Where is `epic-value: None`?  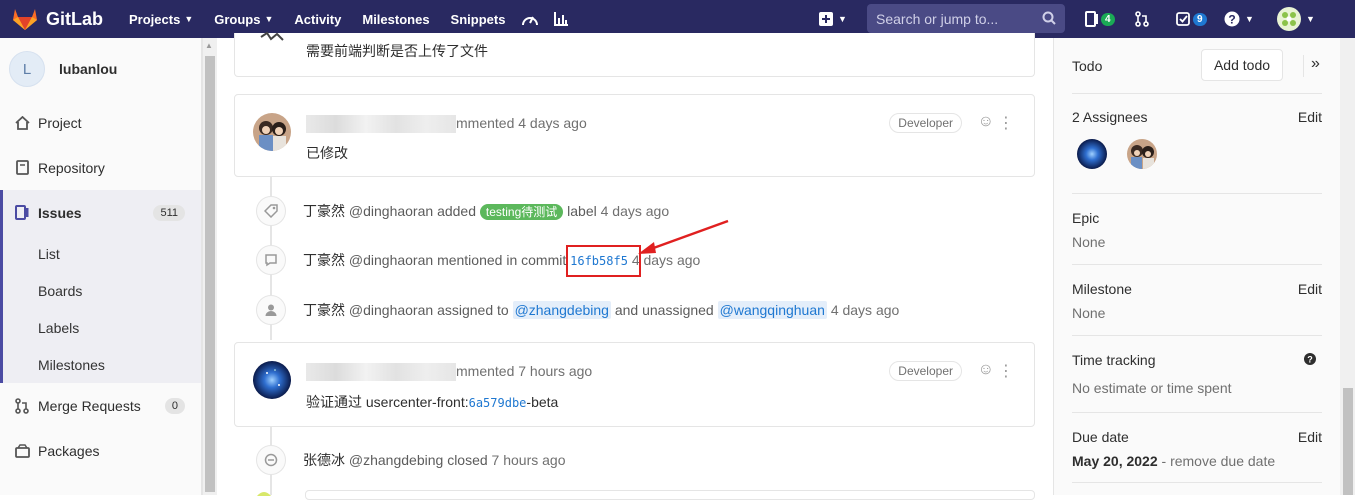
epic-value: None is located at coordinates (1089, 242).